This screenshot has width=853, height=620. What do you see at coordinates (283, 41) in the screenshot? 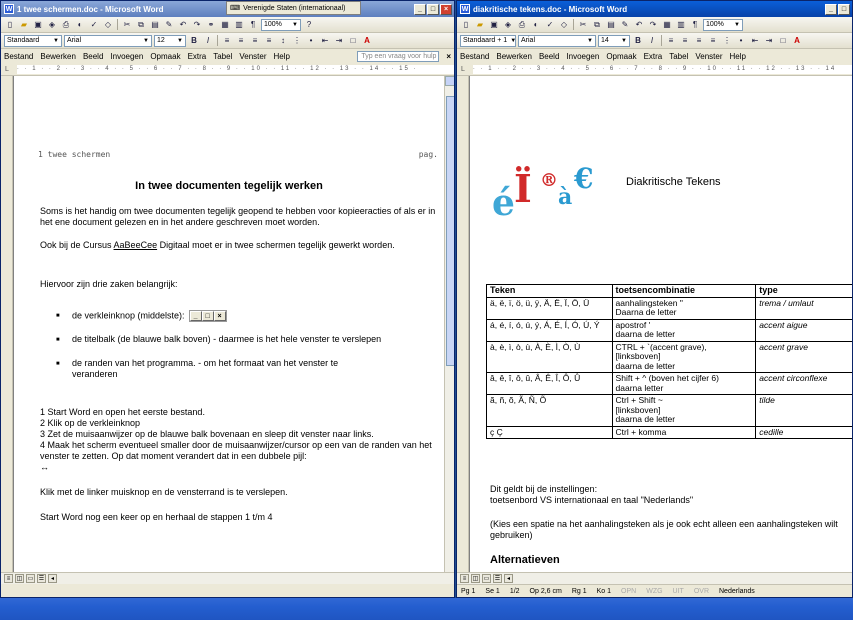
I see `line-spacing-icon: ↕` at bounding box center [283, 41].